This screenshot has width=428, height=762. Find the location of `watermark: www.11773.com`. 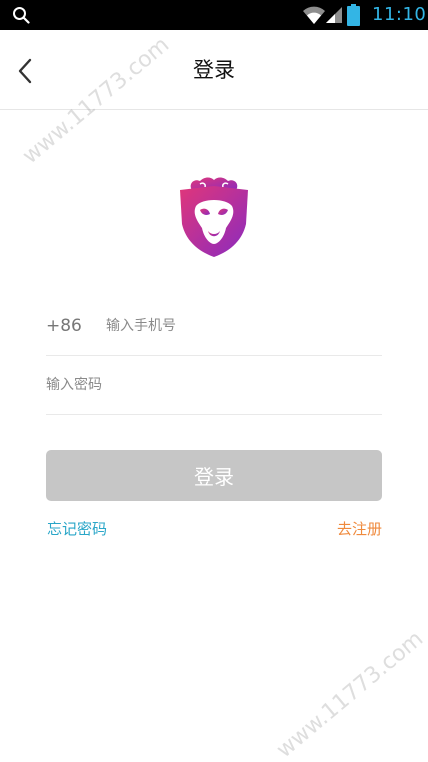

watermark: www.11773.com is located at coordinates (350, 694).